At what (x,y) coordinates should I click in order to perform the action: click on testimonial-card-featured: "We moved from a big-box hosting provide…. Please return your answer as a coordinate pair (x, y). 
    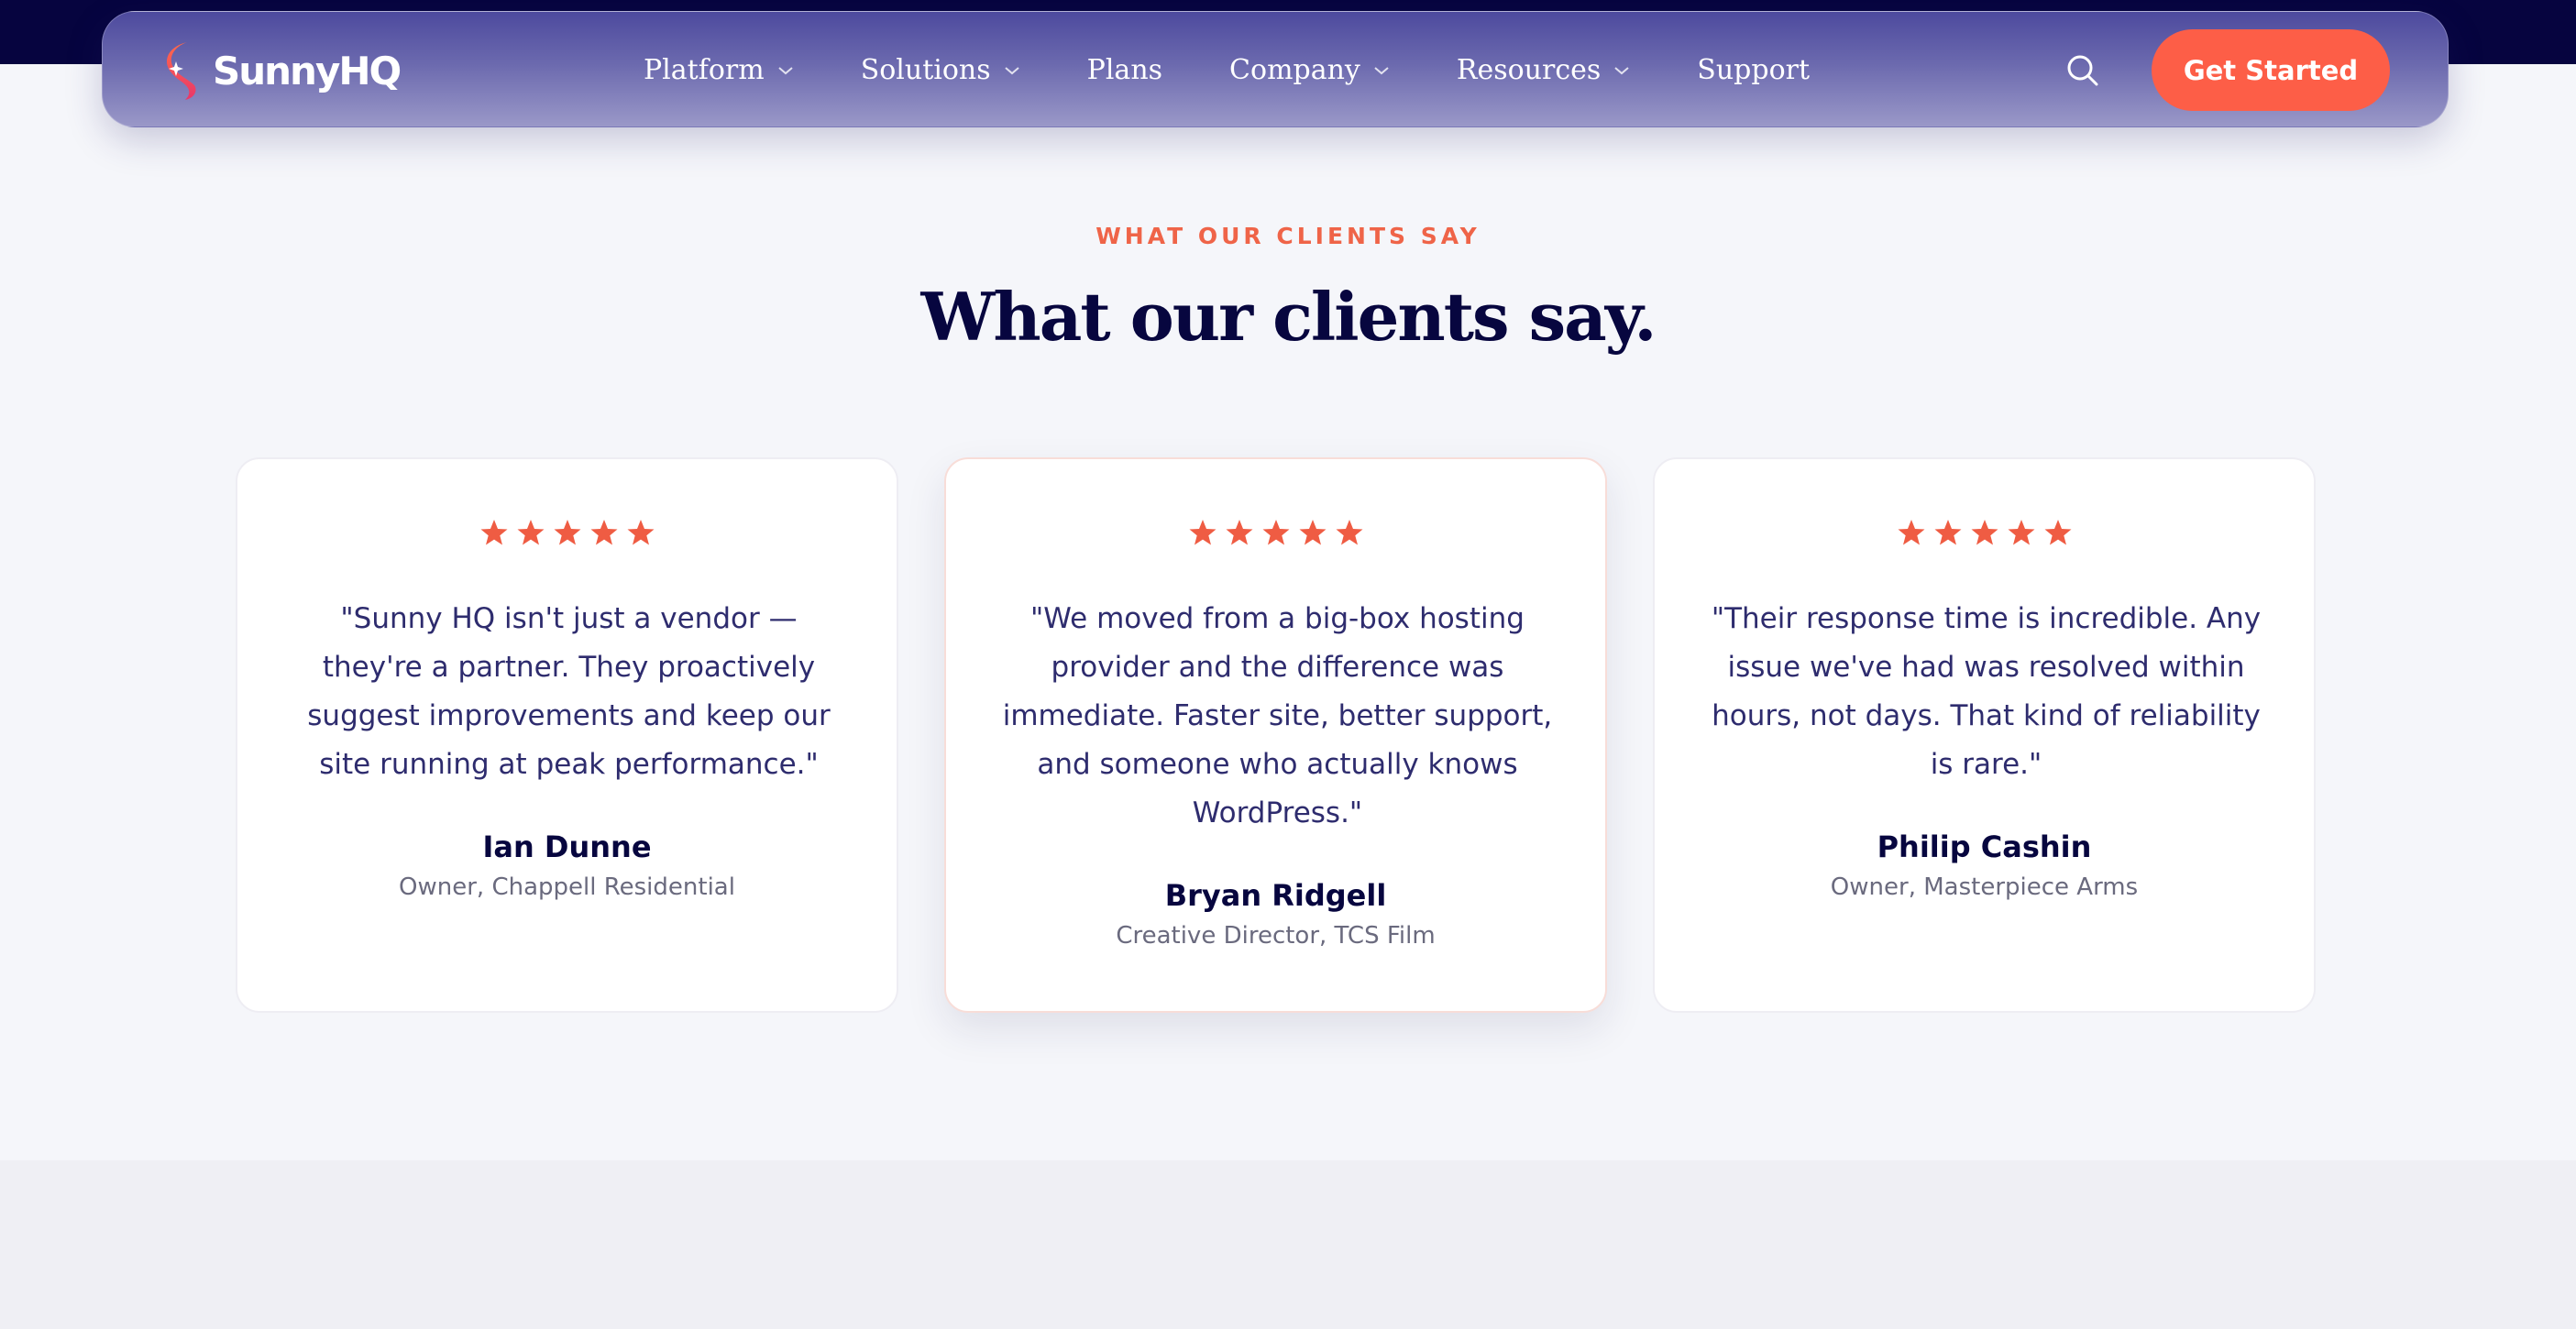
    Looking at the image, I should click on (1275, 735).